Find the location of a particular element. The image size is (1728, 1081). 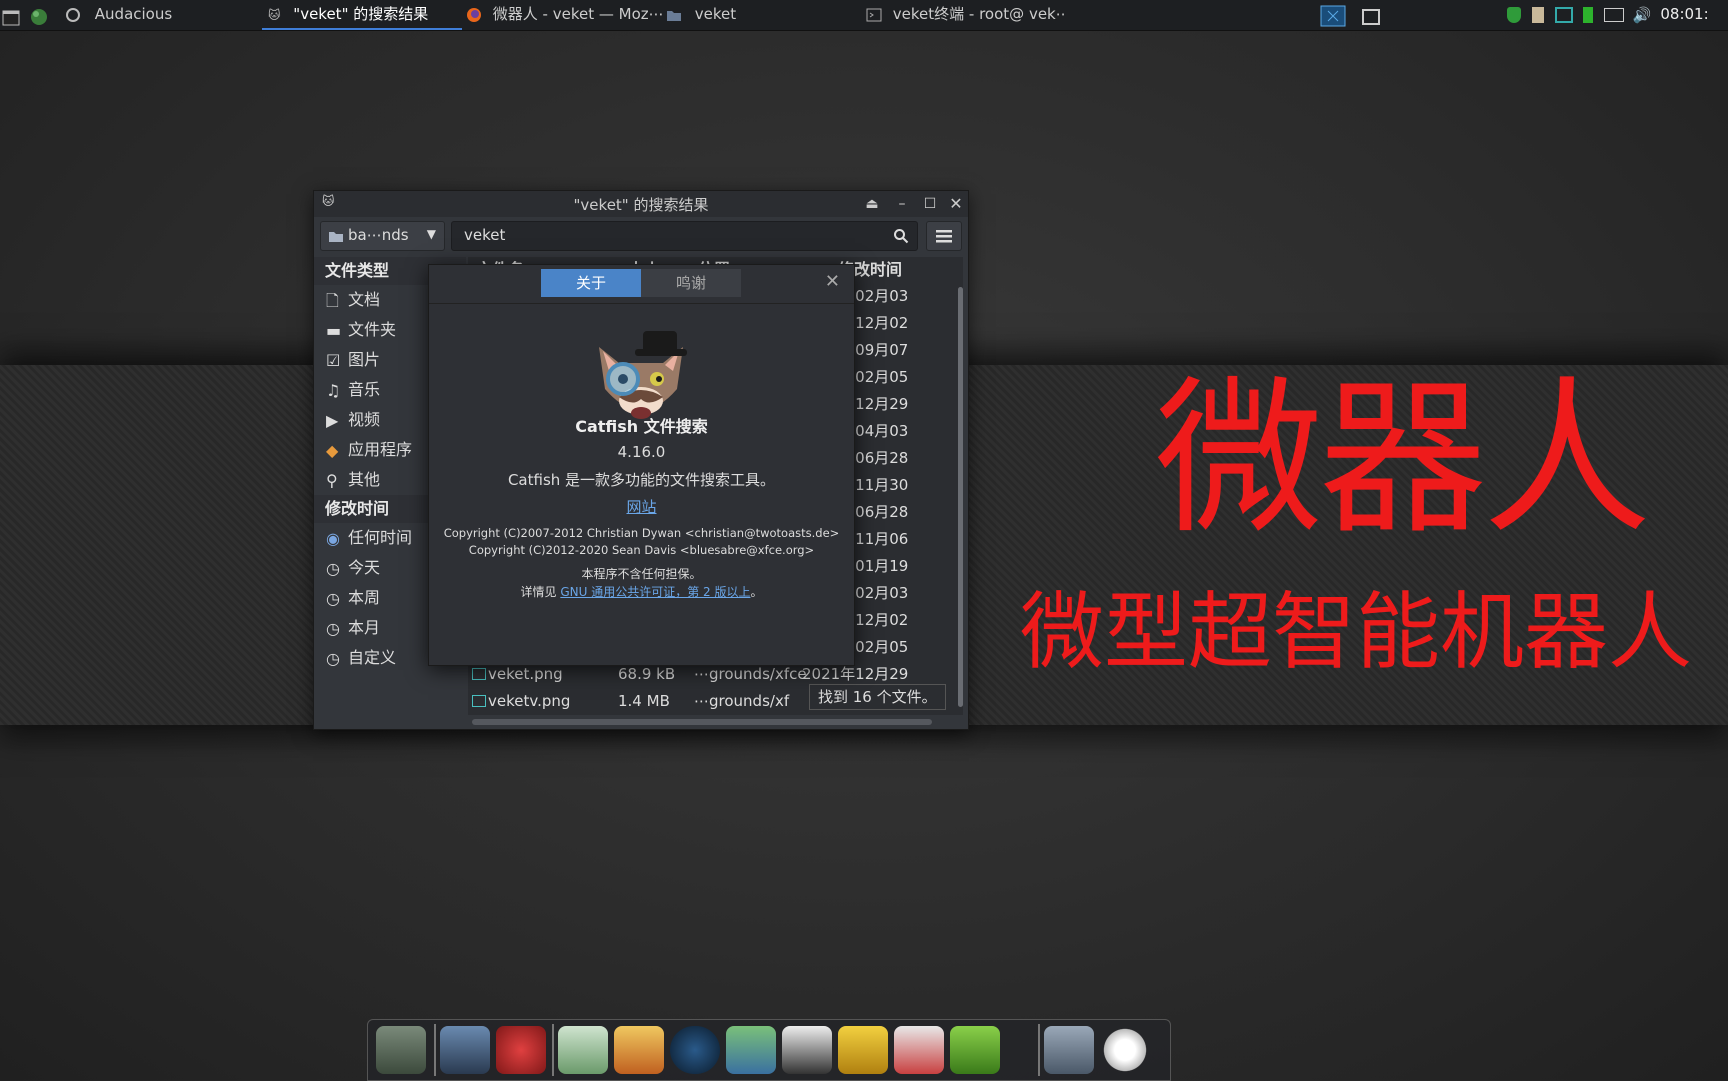

firefox-icon is located at coordinates (521, 1050).